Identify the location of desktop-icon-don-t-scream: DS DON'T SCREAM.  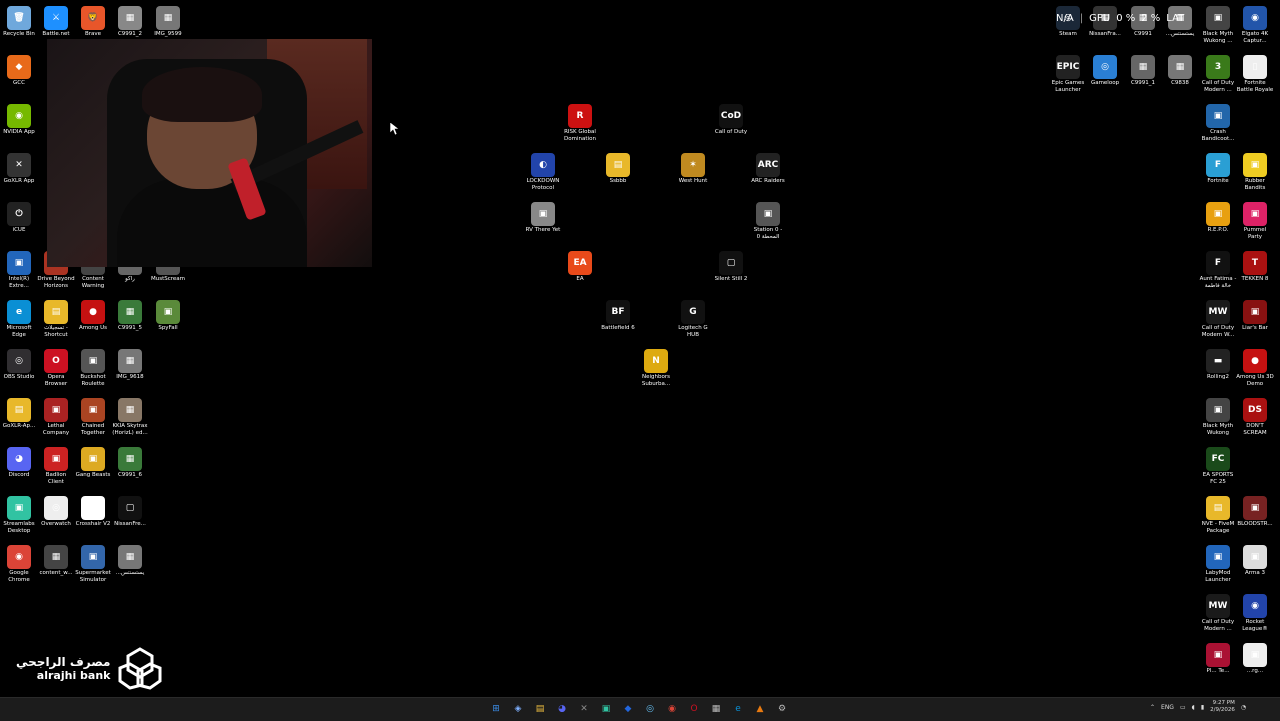
(1255, 417).